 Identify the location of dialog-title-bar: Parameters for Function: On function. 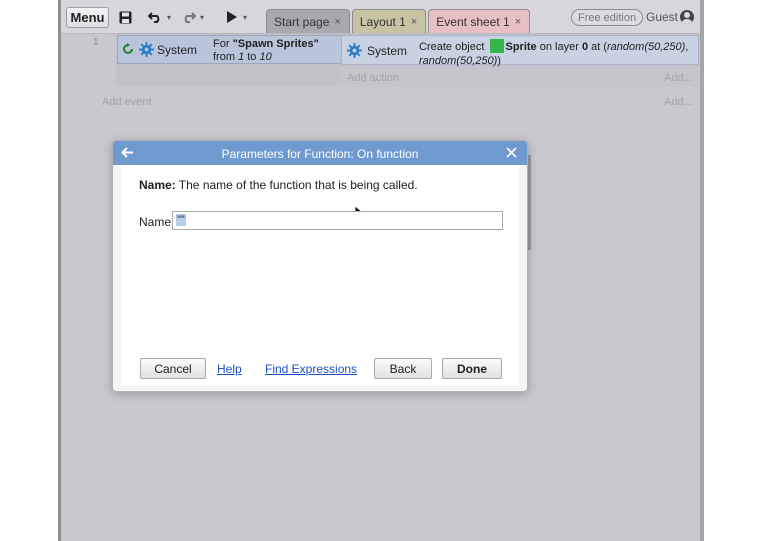
(320, 153).